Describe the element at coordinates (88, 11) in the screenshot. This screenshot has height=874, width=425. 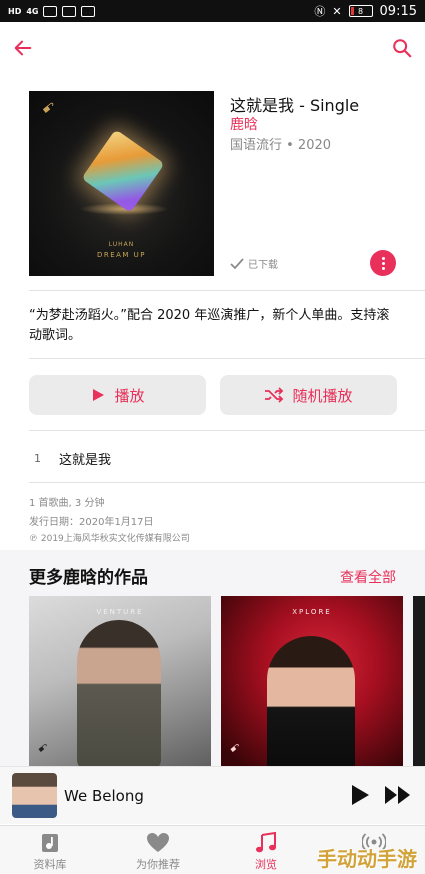
I see `app-notification-icon` at that location.